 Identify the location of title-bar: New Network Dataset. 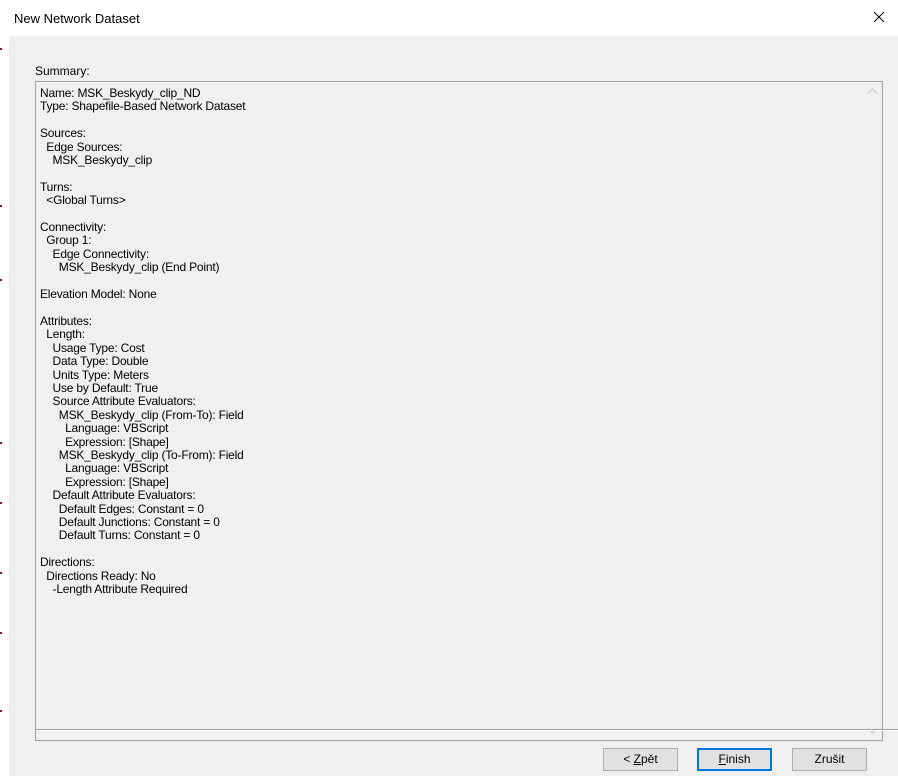
(449, 18).